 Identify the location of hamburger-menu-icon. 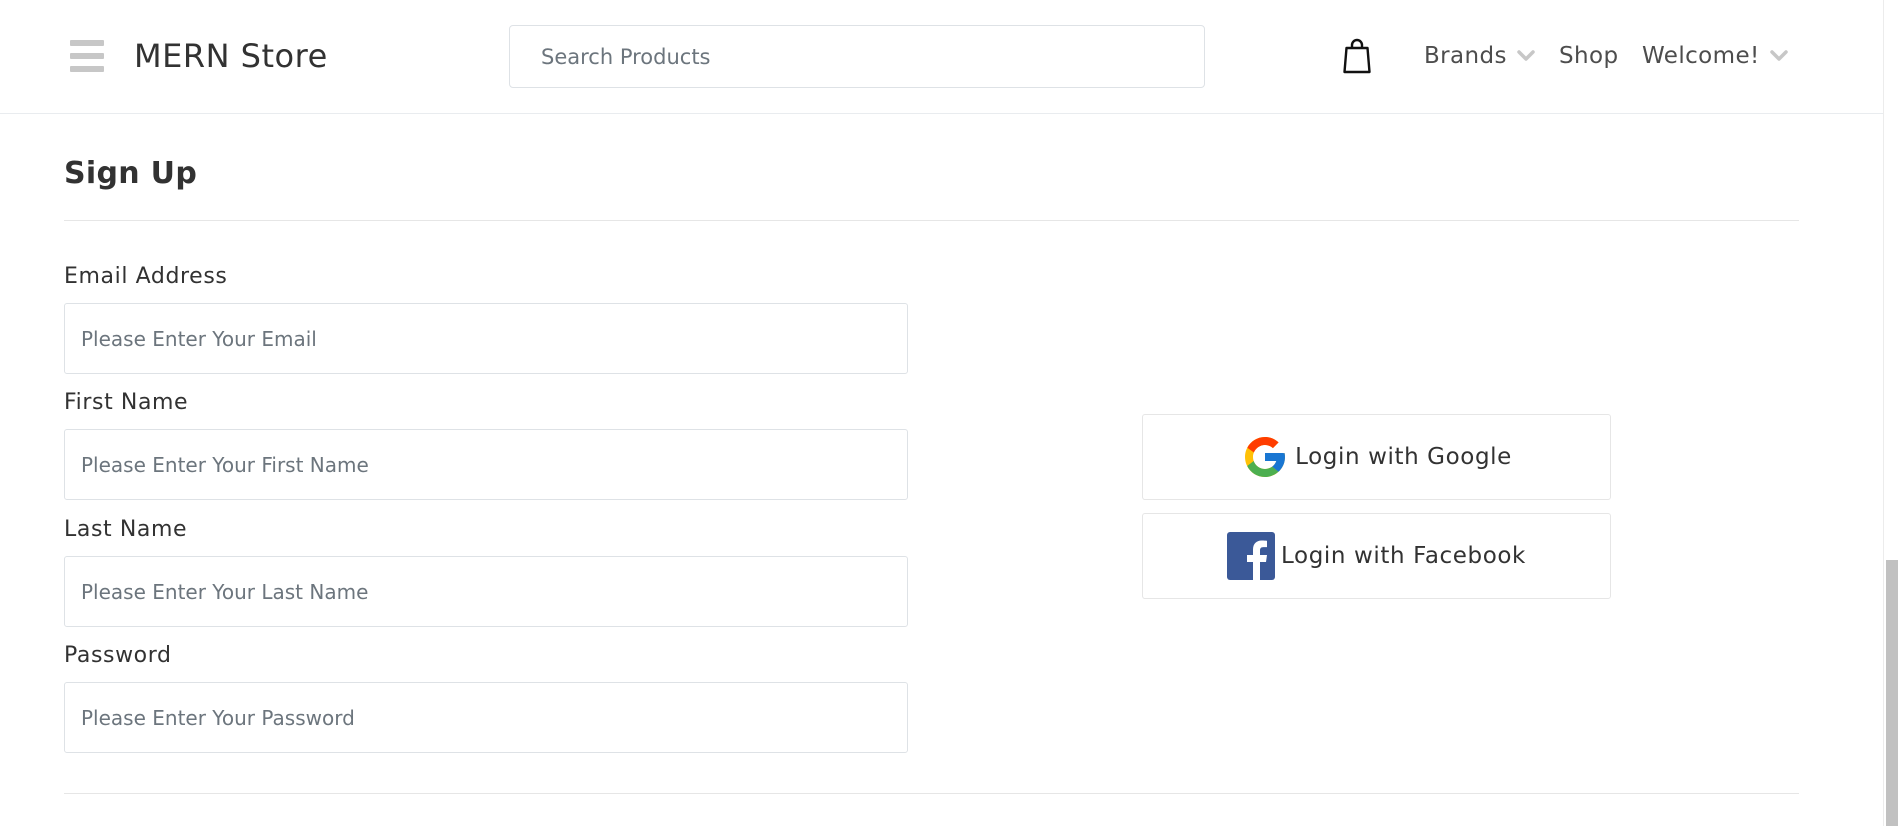
(87, 56).